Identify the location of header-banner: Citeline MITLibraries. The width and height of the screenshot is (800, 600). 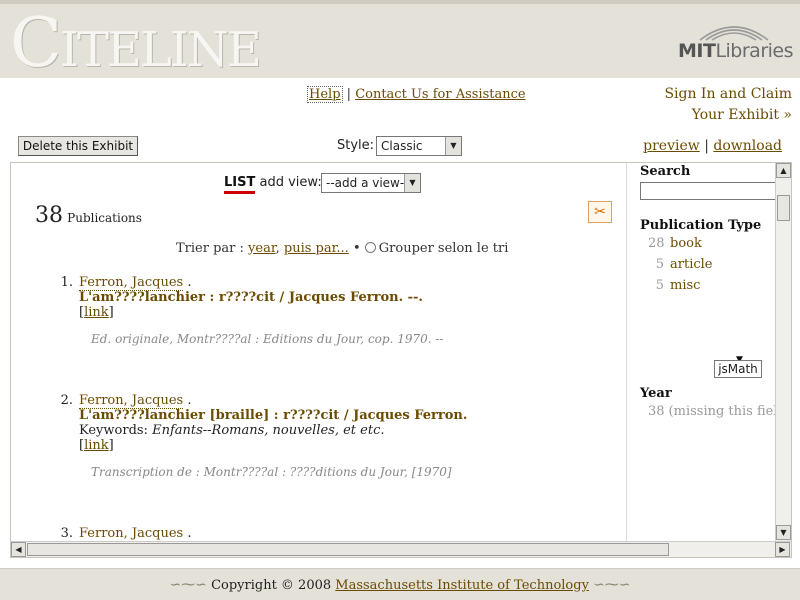
(400, 41).